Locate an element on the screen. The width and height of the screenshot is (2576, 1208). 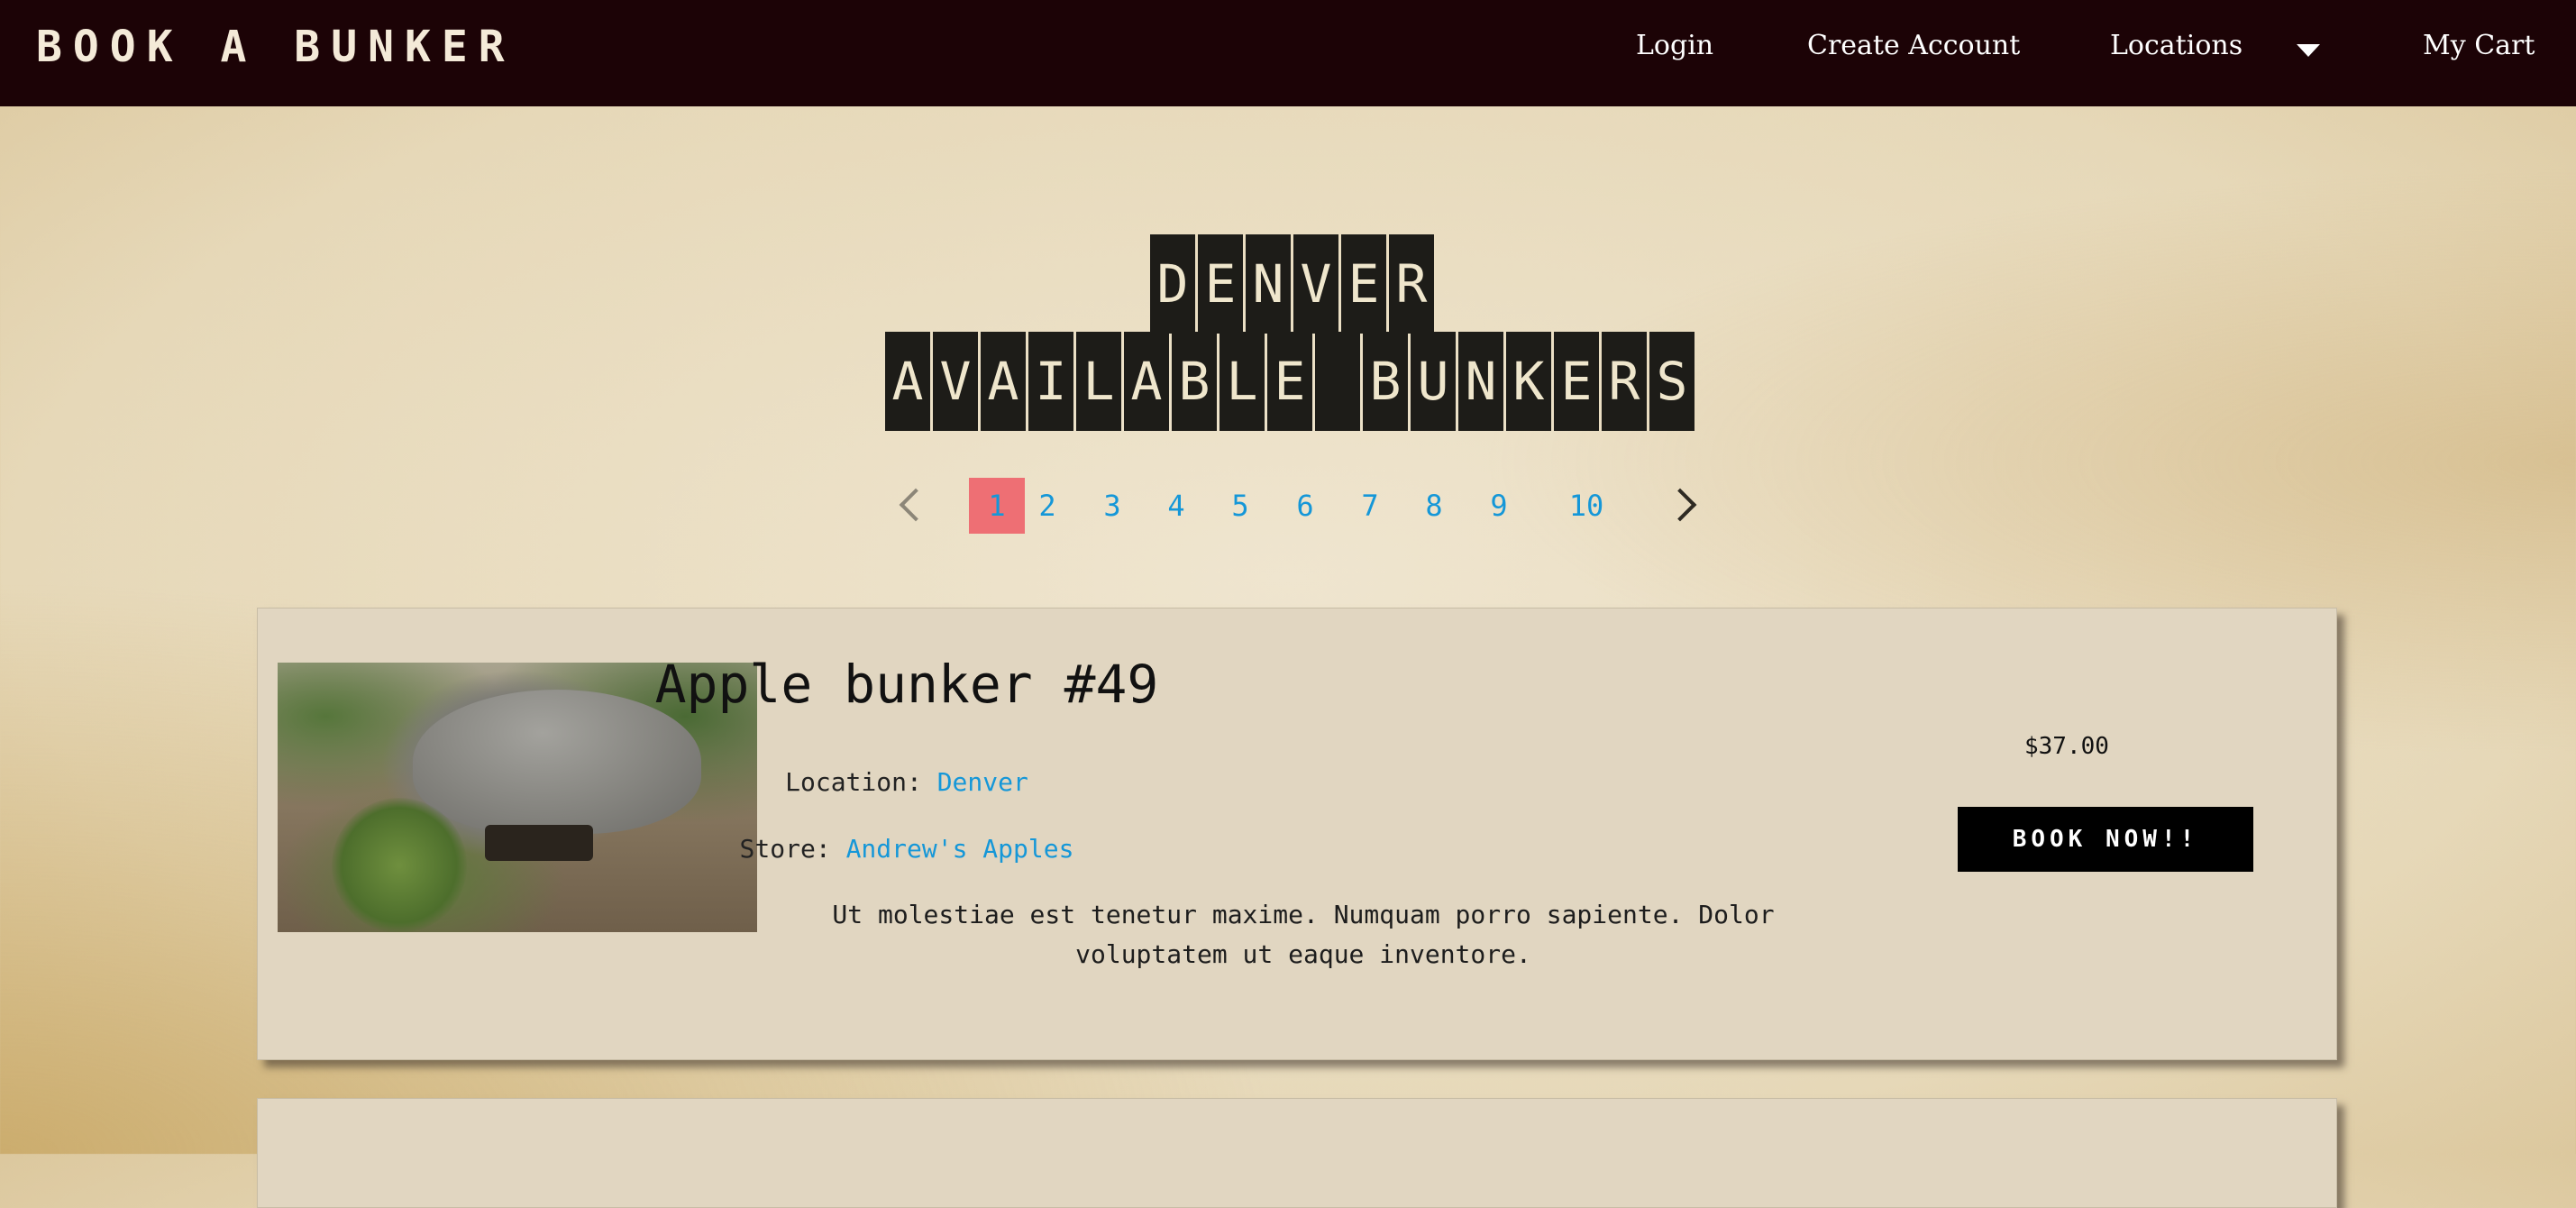
page-link-4: 4 is located at coordinates (1176, 506).